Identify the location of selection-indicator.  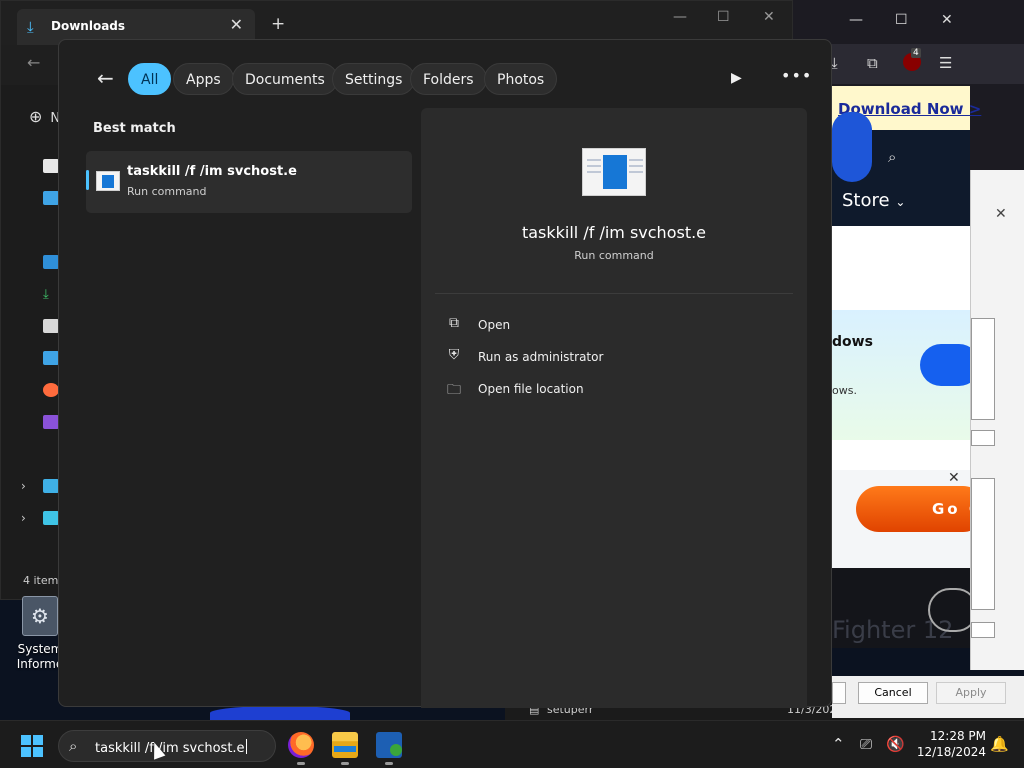
(87, 180).